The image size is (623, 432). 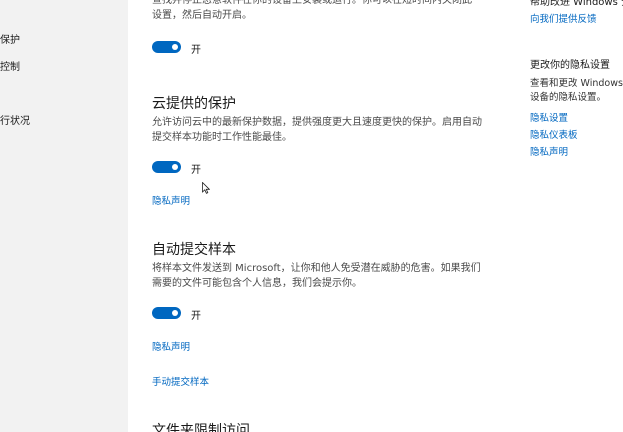 What do you see at coordinates (15, 119) in the screenshot?
I see `nav-item-device-health: 行状况` at bounding box center [15, 119].